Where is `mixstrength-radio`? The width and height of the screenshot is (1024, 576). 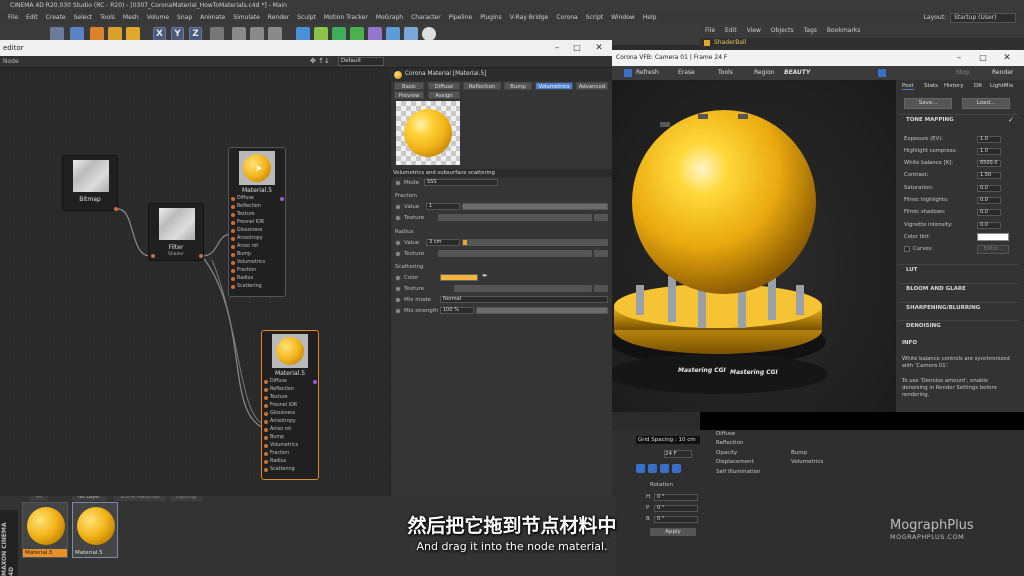 mixstrength-radio is located at coordinates (398, 311).